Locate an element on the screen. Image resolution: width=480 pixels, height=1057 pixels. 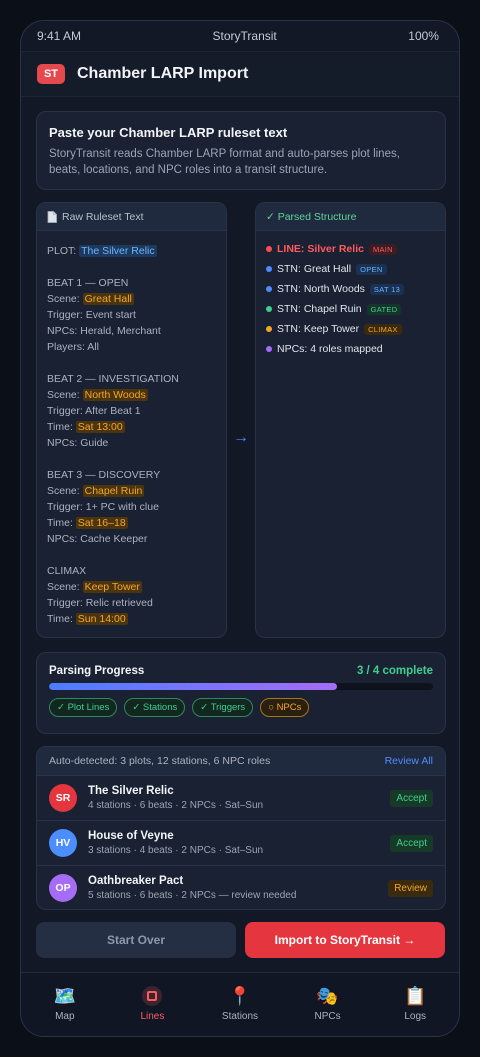
tab-npcs: 🎭 NPCs is located at coordinates (328, 1004).